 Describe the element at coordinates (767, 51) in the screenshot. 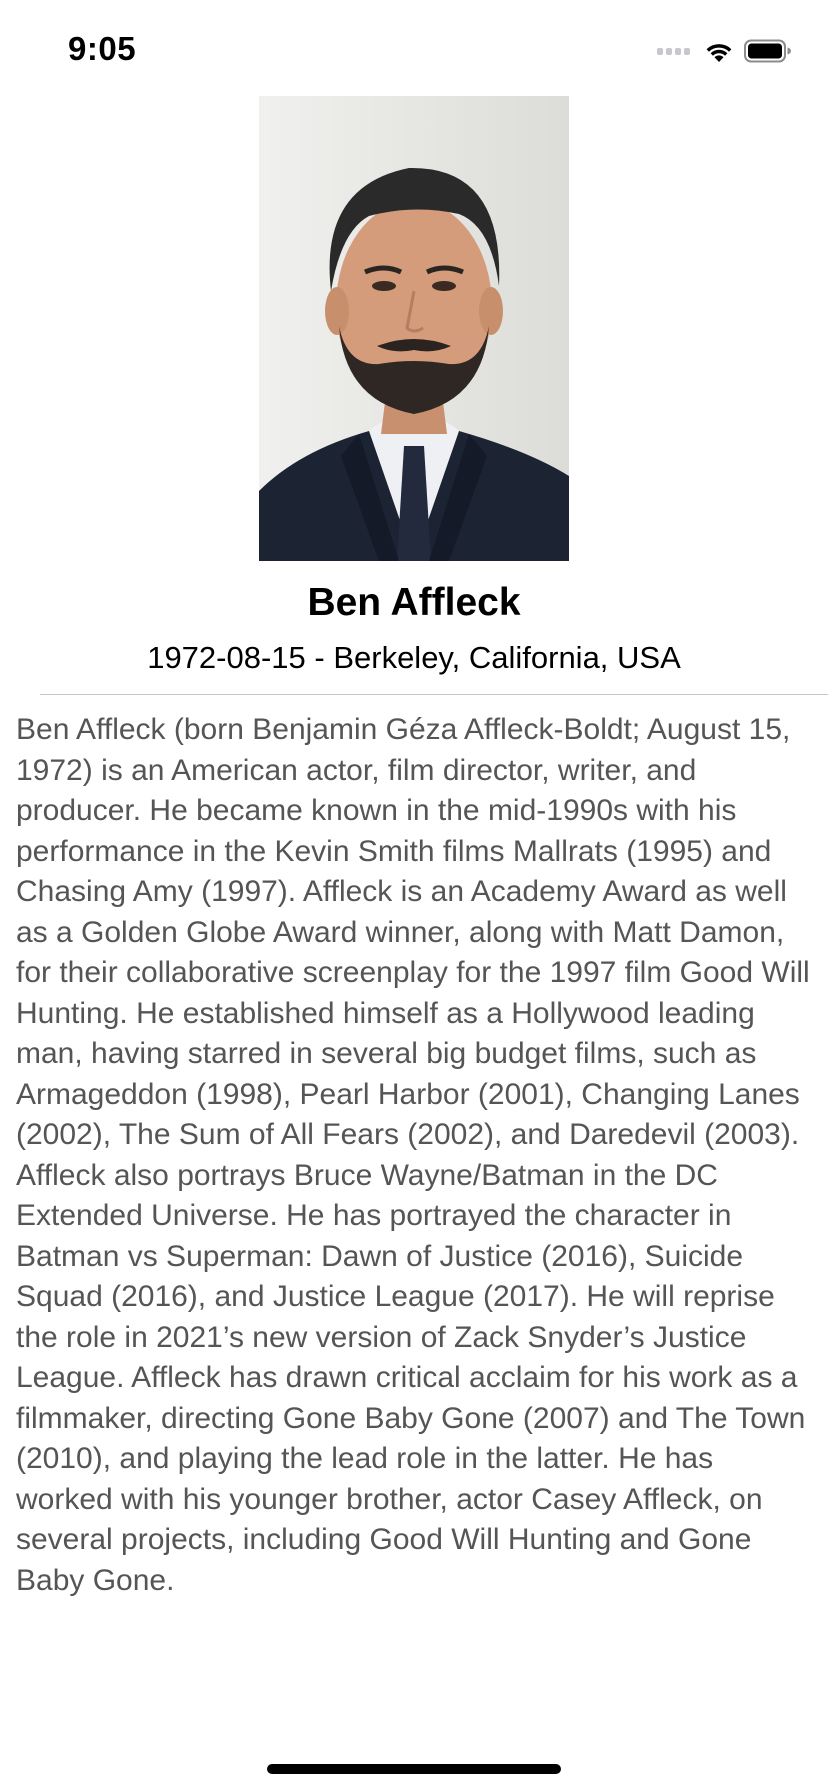

I see `battery-icon` at that location.